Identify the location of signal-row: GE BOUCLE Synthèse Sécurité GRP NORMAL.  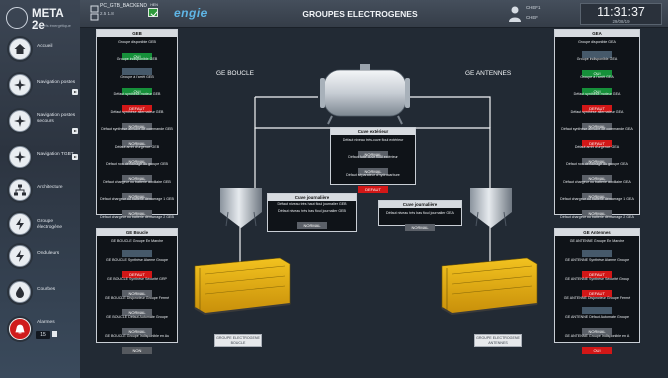
(137, 286).